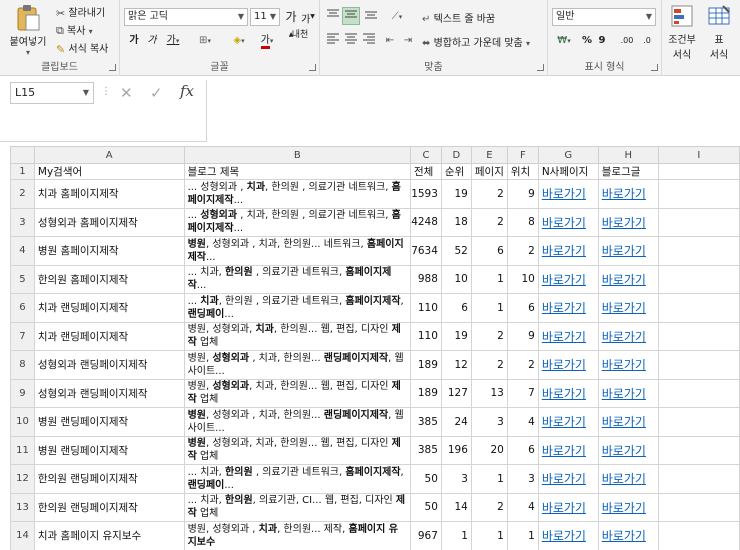 Image resolution: width=740 pixels, height=550 pixels. Describe the element at coordinates (109, 194) in the screenshot. I see `cell-keyword: 치과 홈페이지제작` at that location.